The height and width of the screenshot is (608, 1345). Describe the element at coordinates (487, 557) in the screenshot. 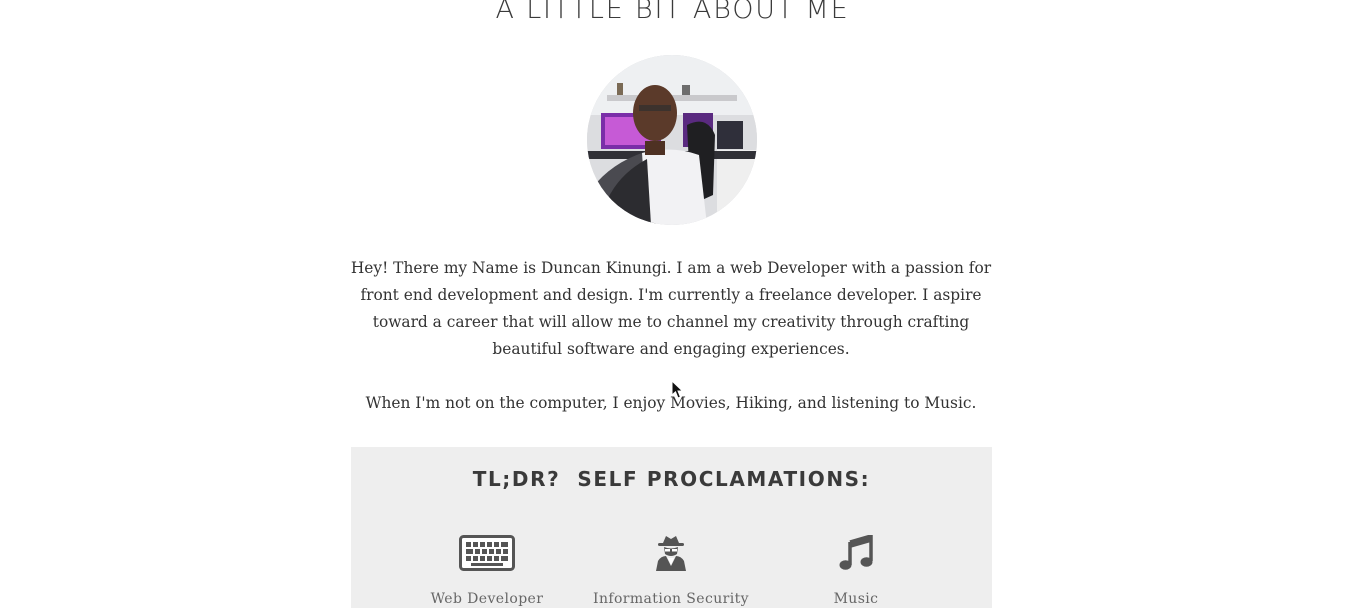

I see `keyboard-icon` at that location.